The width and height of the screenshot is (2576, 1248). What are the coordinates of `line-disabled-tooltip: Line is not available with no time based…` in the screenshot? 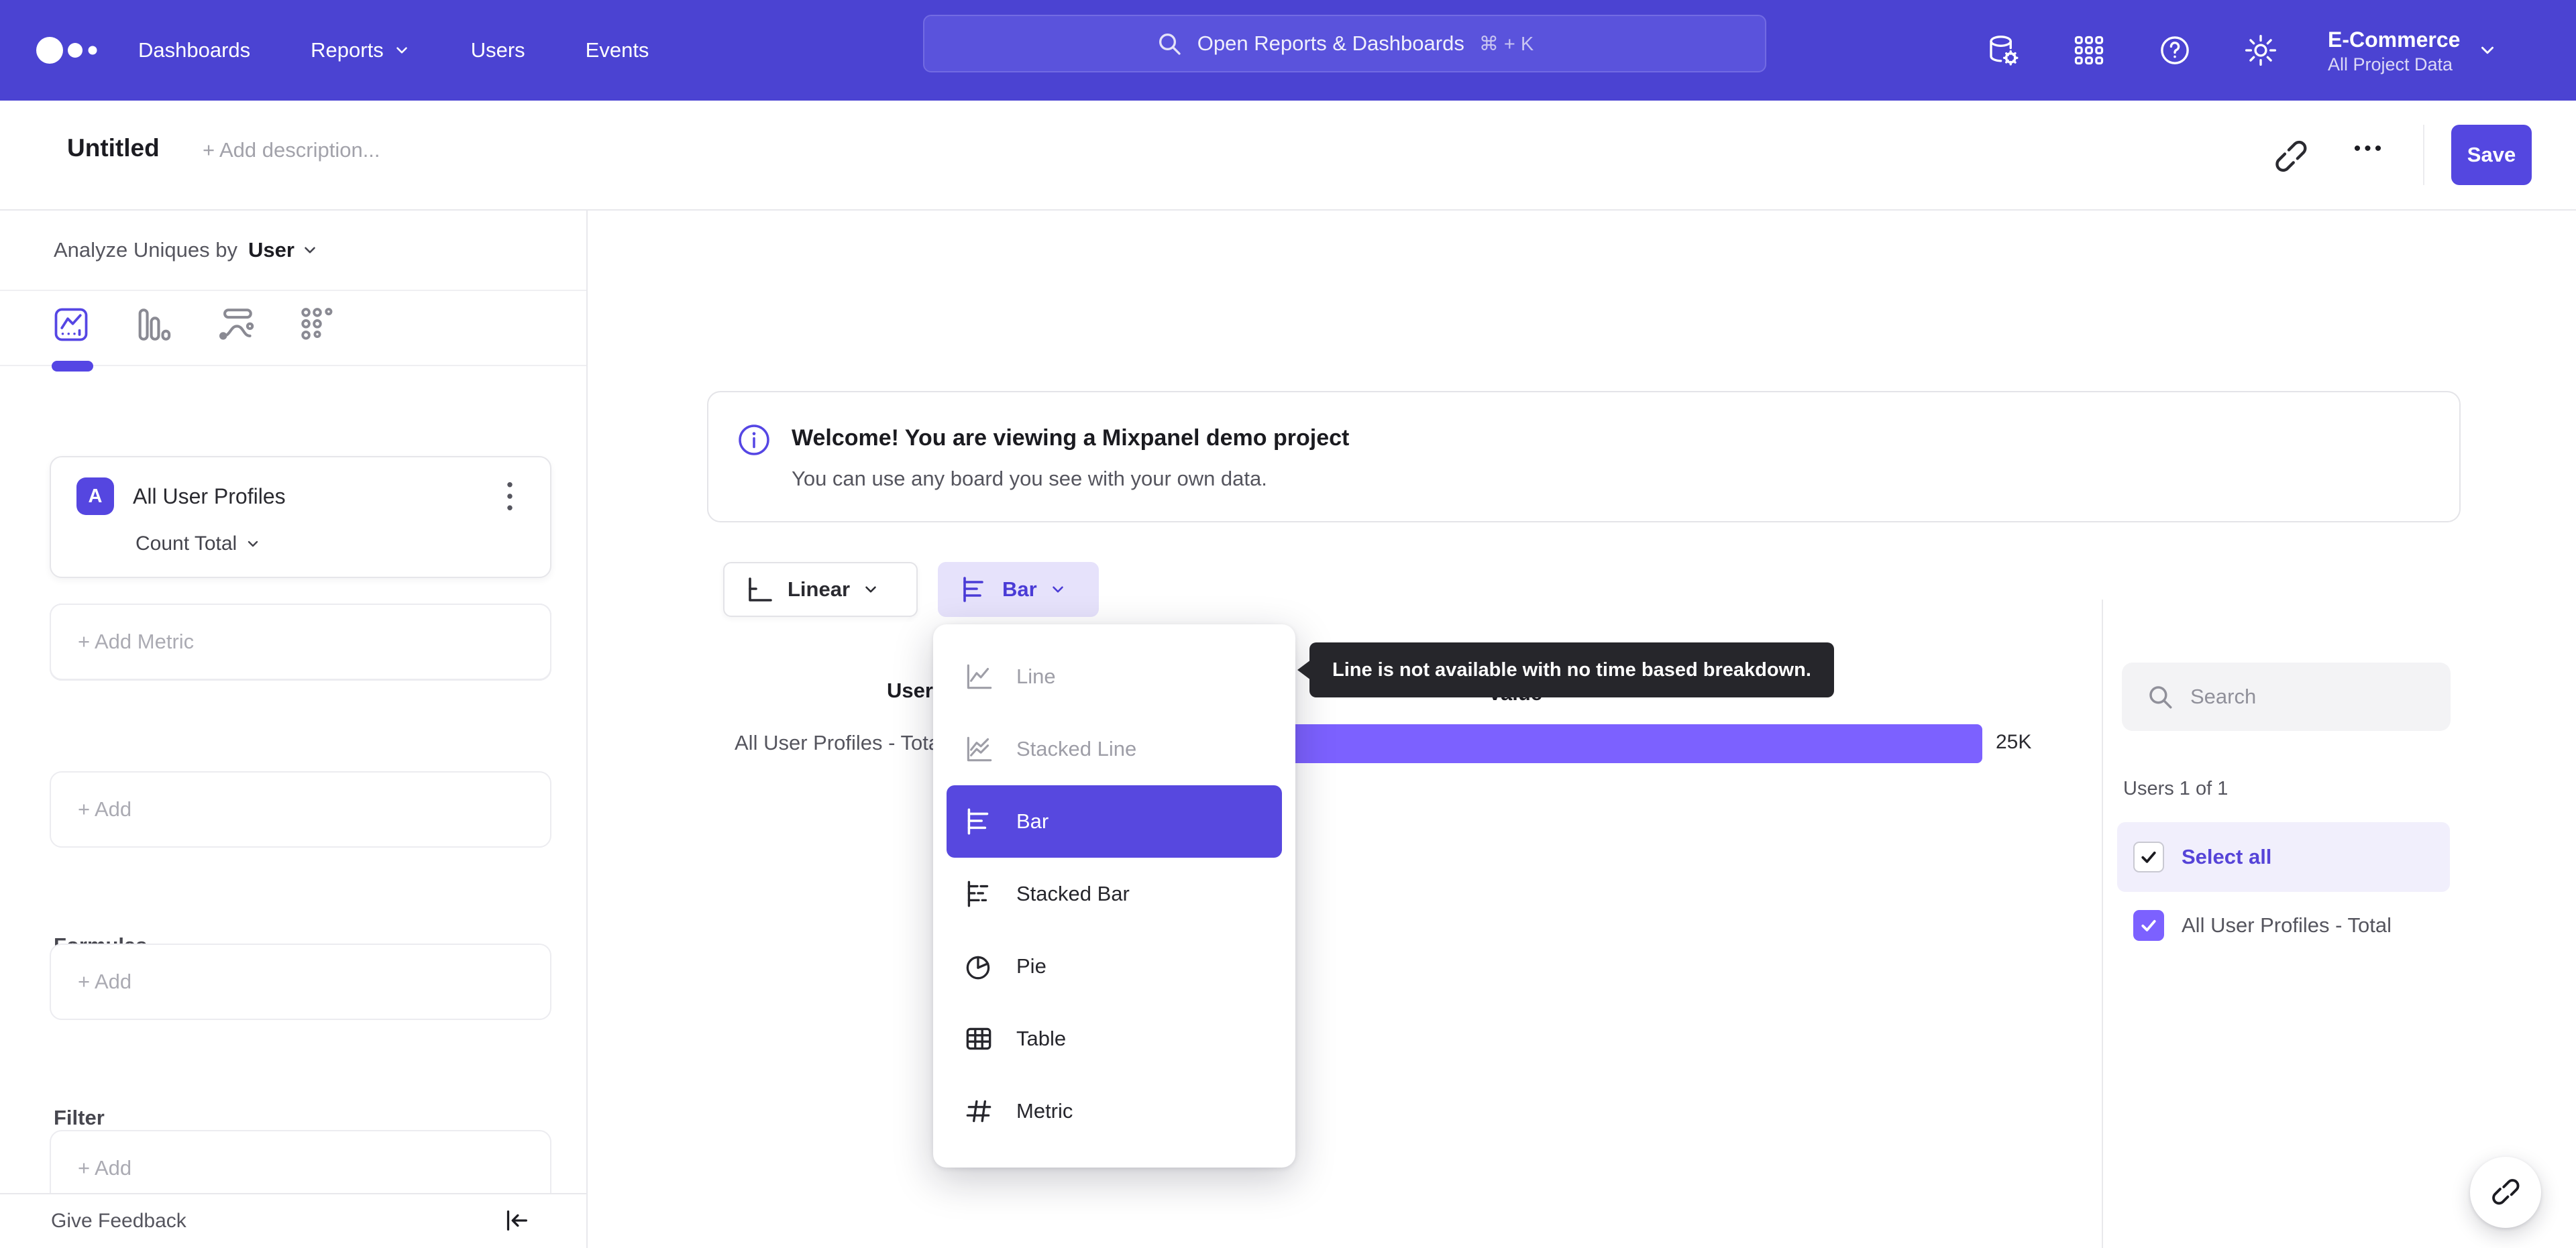 It's located at (1565, 669).